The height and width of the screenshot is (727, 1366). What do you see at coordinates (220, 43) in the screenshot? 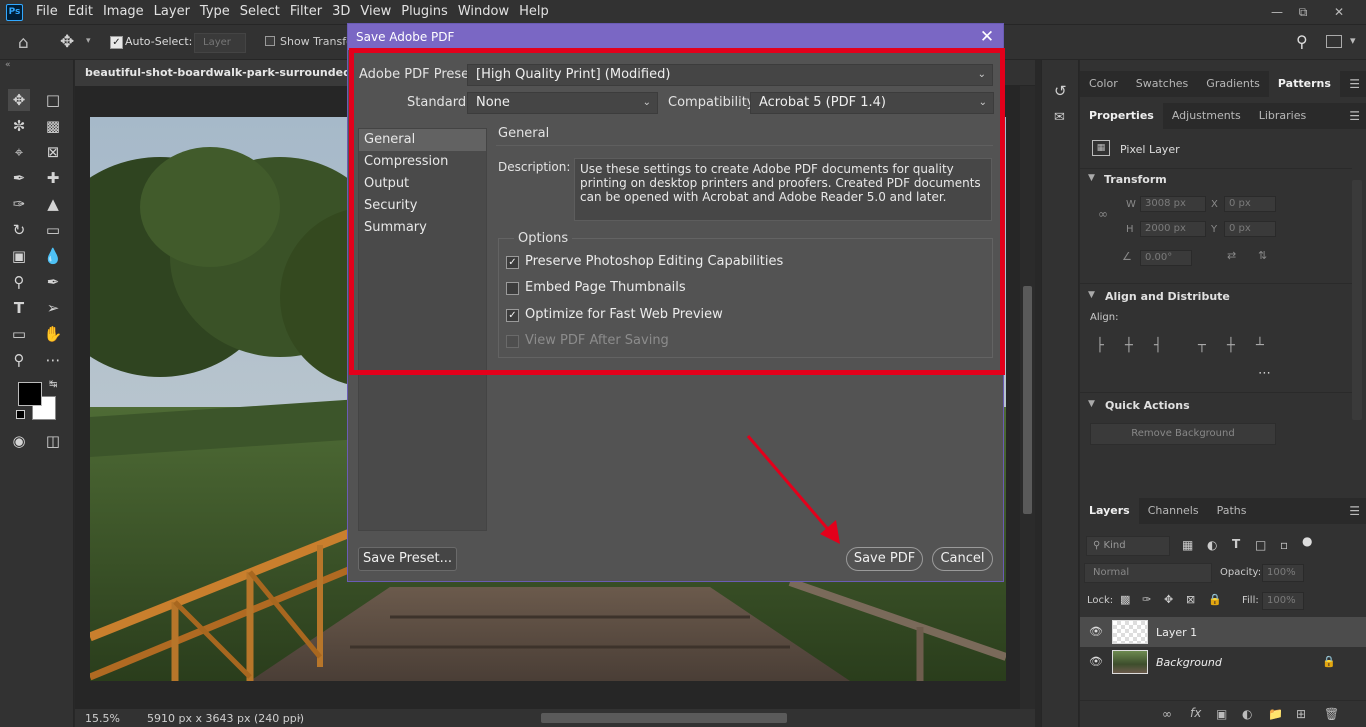
I see `auto-select-dropdown: Layer` at bounding box center [220, 43].